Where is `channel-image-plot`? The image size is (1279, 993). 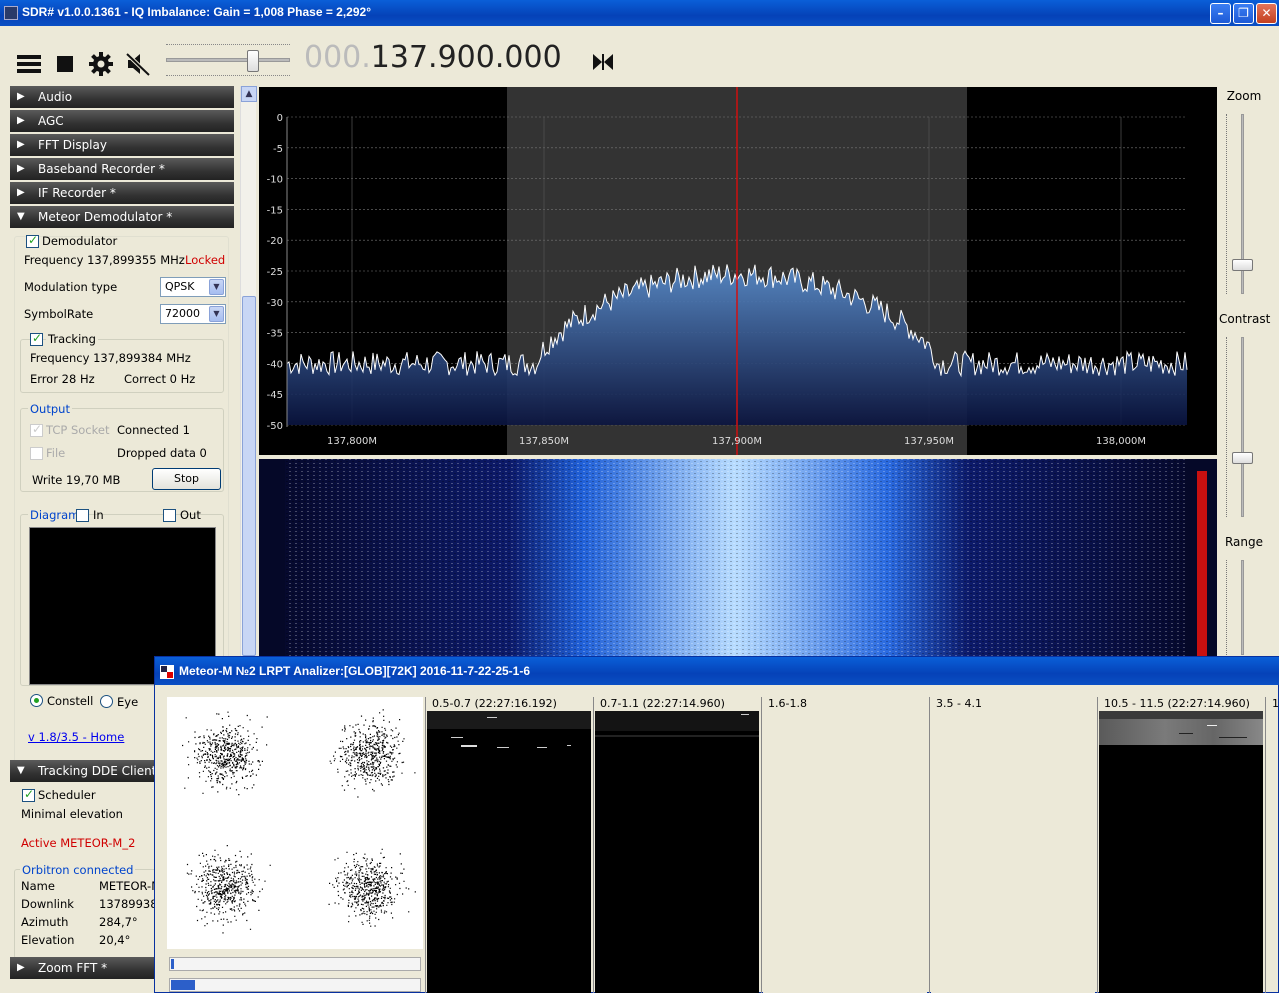 channel-image-plot is located at coordinates (1181, 728).